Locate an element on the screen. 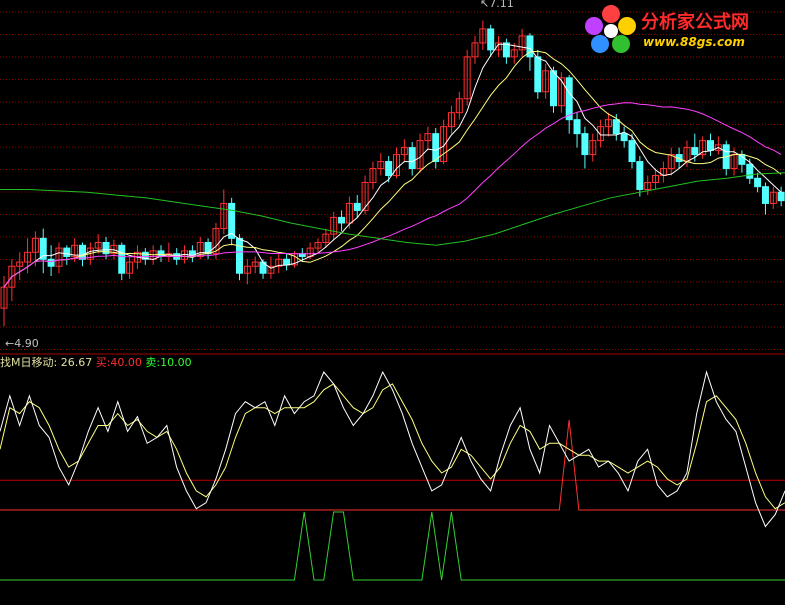 This screenshot has width=785, height=605. buy-value: 40.00 is located at coordinates (126, 362).